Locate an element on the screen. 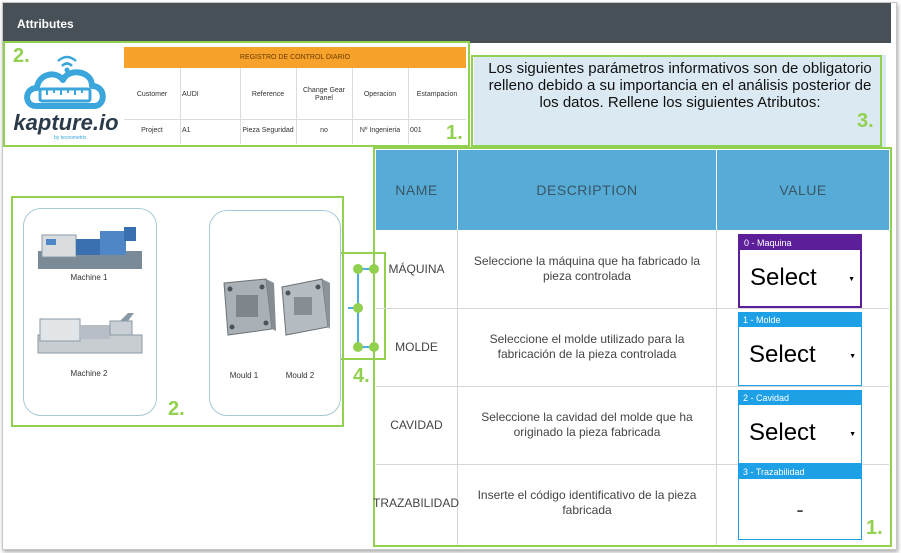  column-header-name: NAME is located at coordinates (416, 190).